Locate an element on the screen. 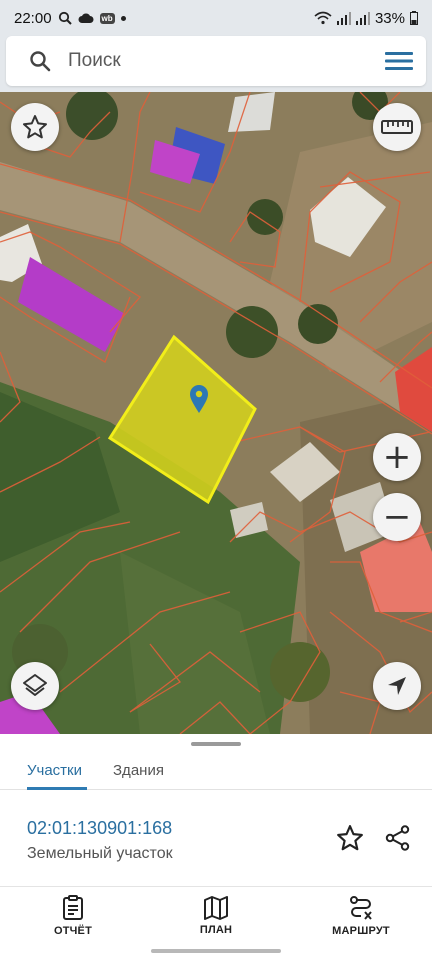  search-status-icon is located at coordinates (65, 18).